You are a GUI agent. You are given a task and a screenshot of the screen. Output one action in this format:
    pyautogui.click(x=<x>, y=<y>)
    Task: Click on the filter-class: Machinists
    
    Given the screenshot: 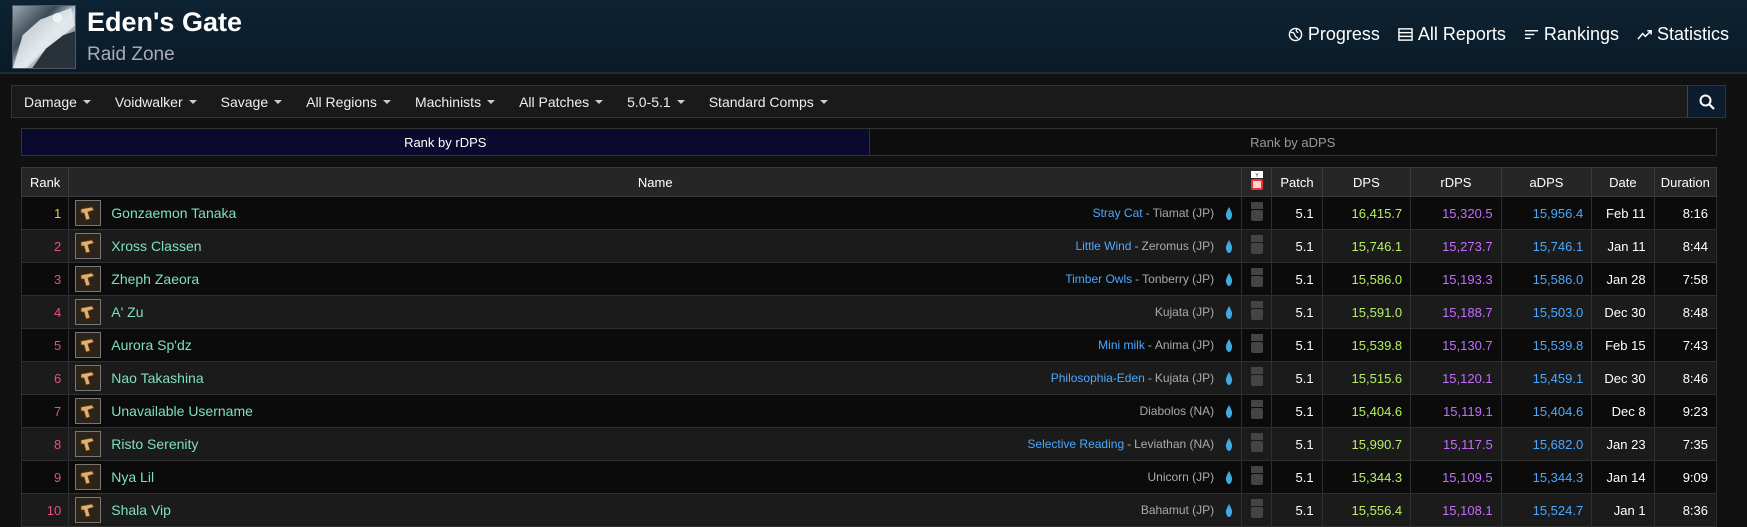 What is the action you would take?
    pyautogui.click(x=455, y=101)
    